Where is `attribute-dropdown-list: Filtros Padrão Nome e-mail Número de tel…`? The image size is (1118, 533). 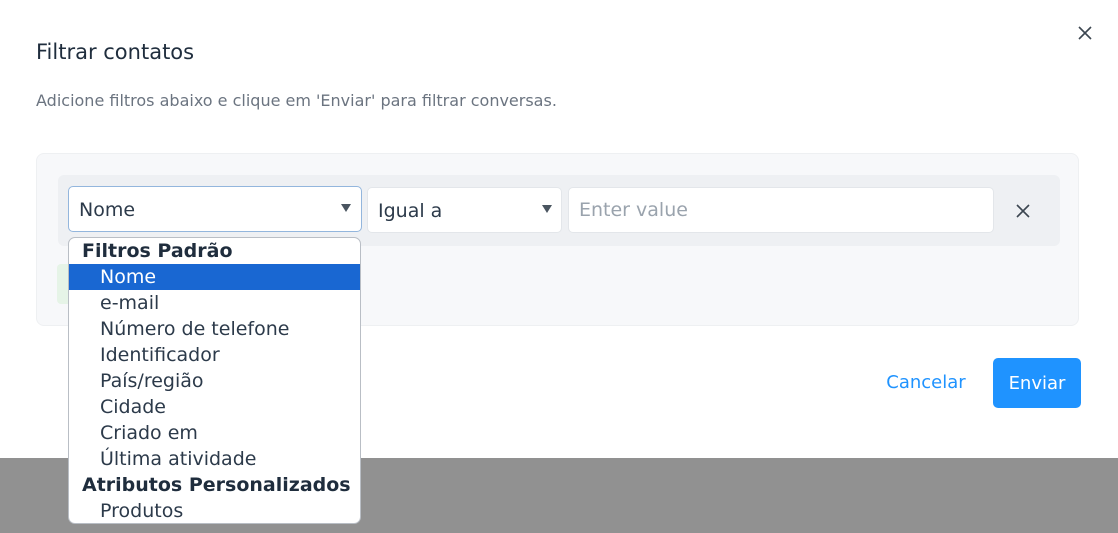 attribute-dropdown-list: Filtros Padrão Nome e-mail Número de tel… is located at coordinates (214, 380).